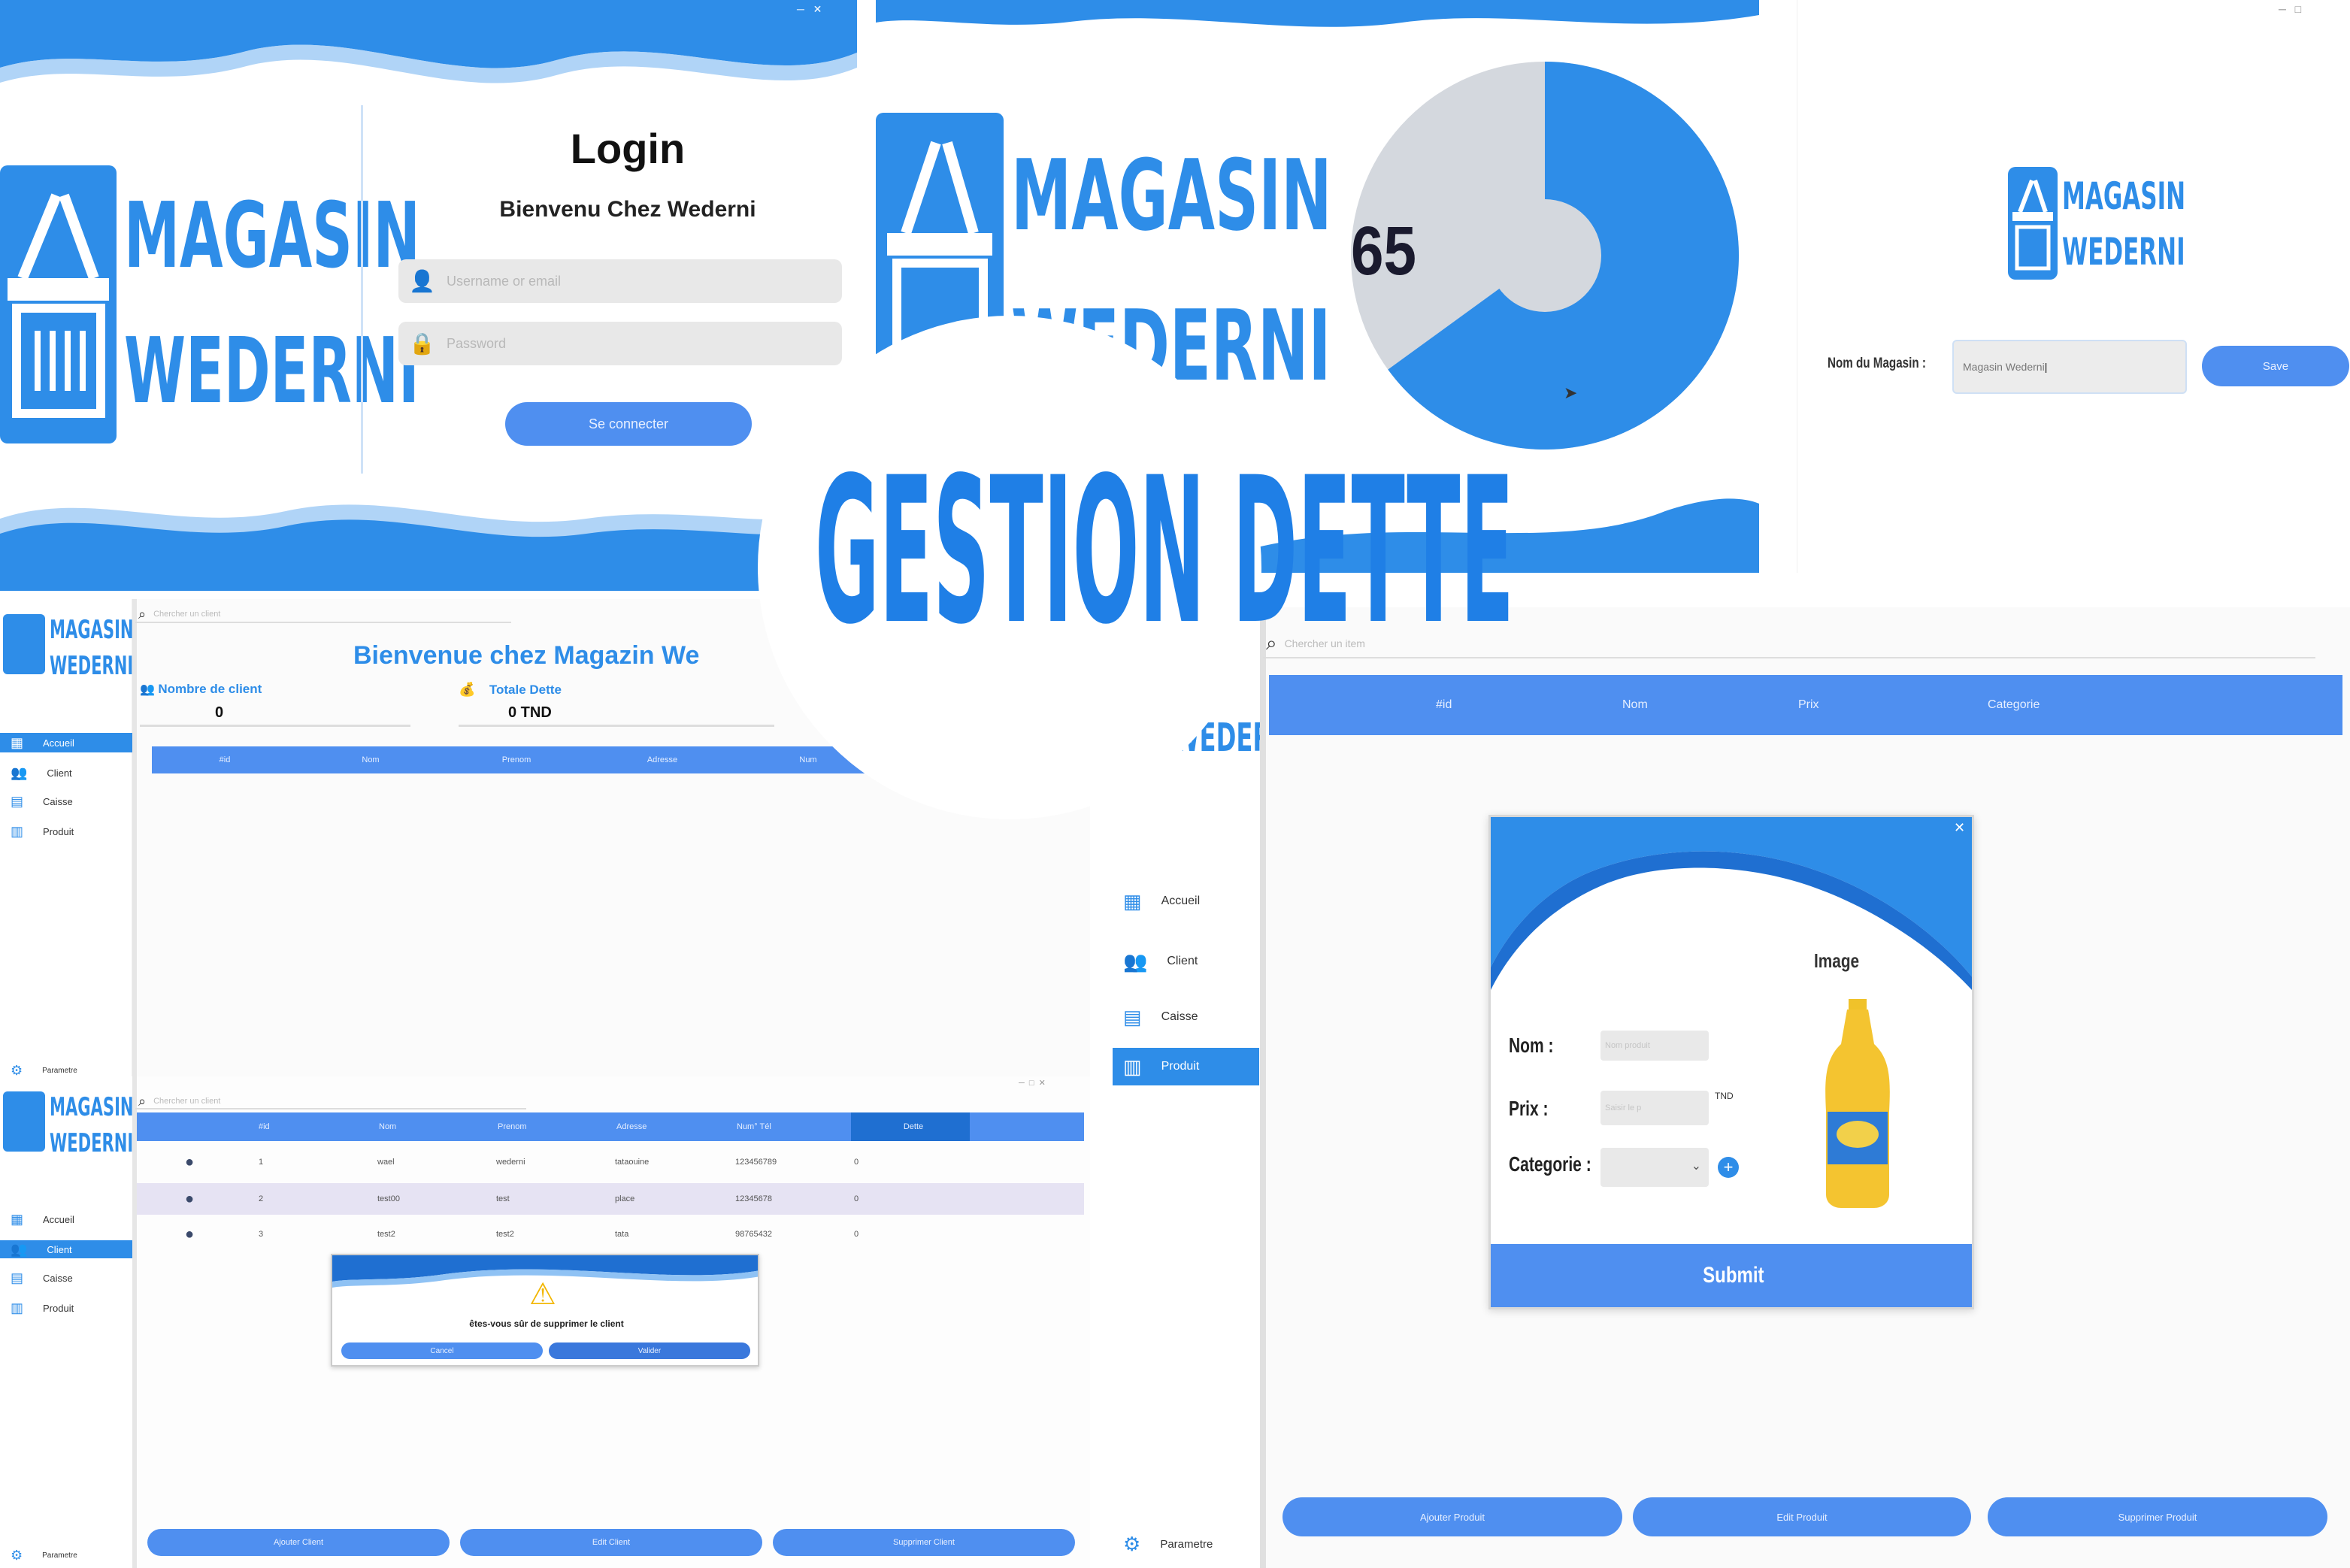 The height and width of the screenshot is (1568, 2350). Describe the element at coordinates (1654, 1046) in the screenshot. I see `nom-input: Nom produit` at that location.